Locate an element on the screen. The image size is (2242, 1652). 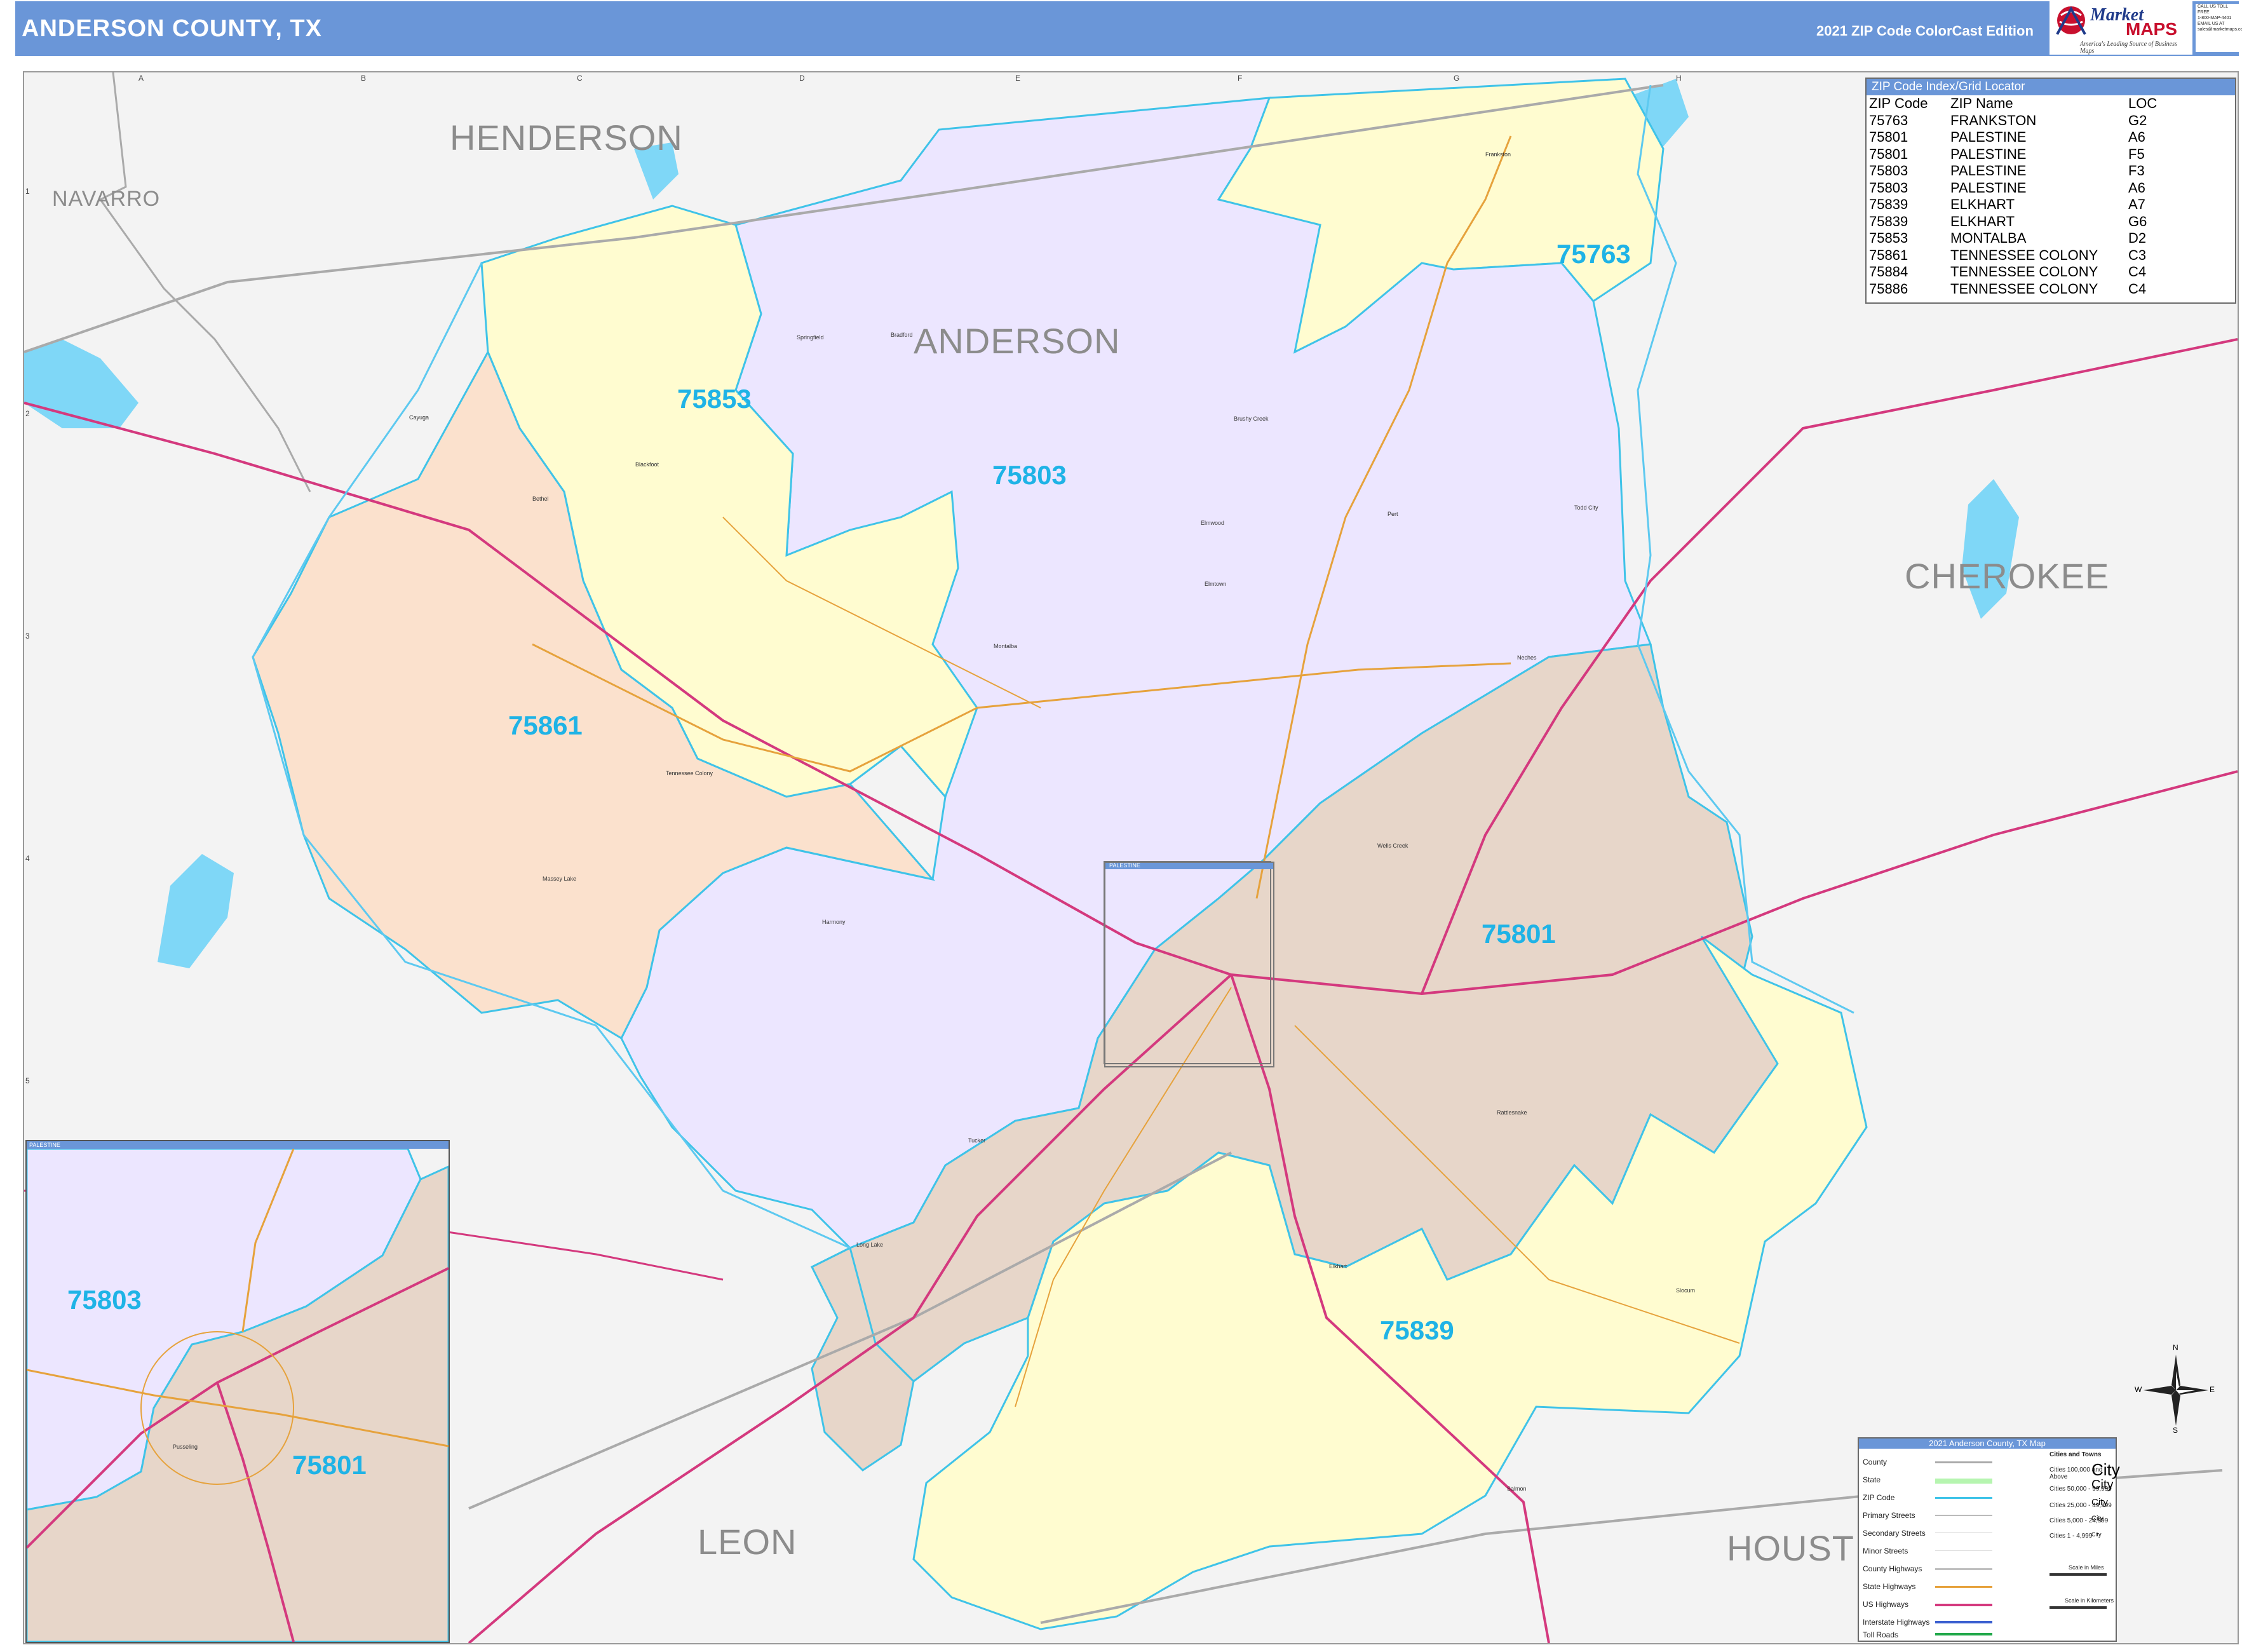
compass-n: N is located at coordinates (2175, 1348).